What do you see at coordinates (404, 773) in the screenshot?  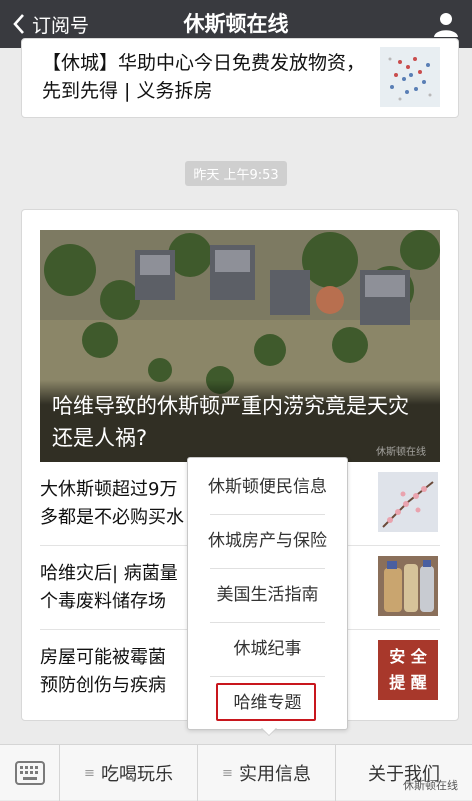 I see `bottom-menu-item: 关于我们 休斯顿在线` at bounding box center [404, 773].